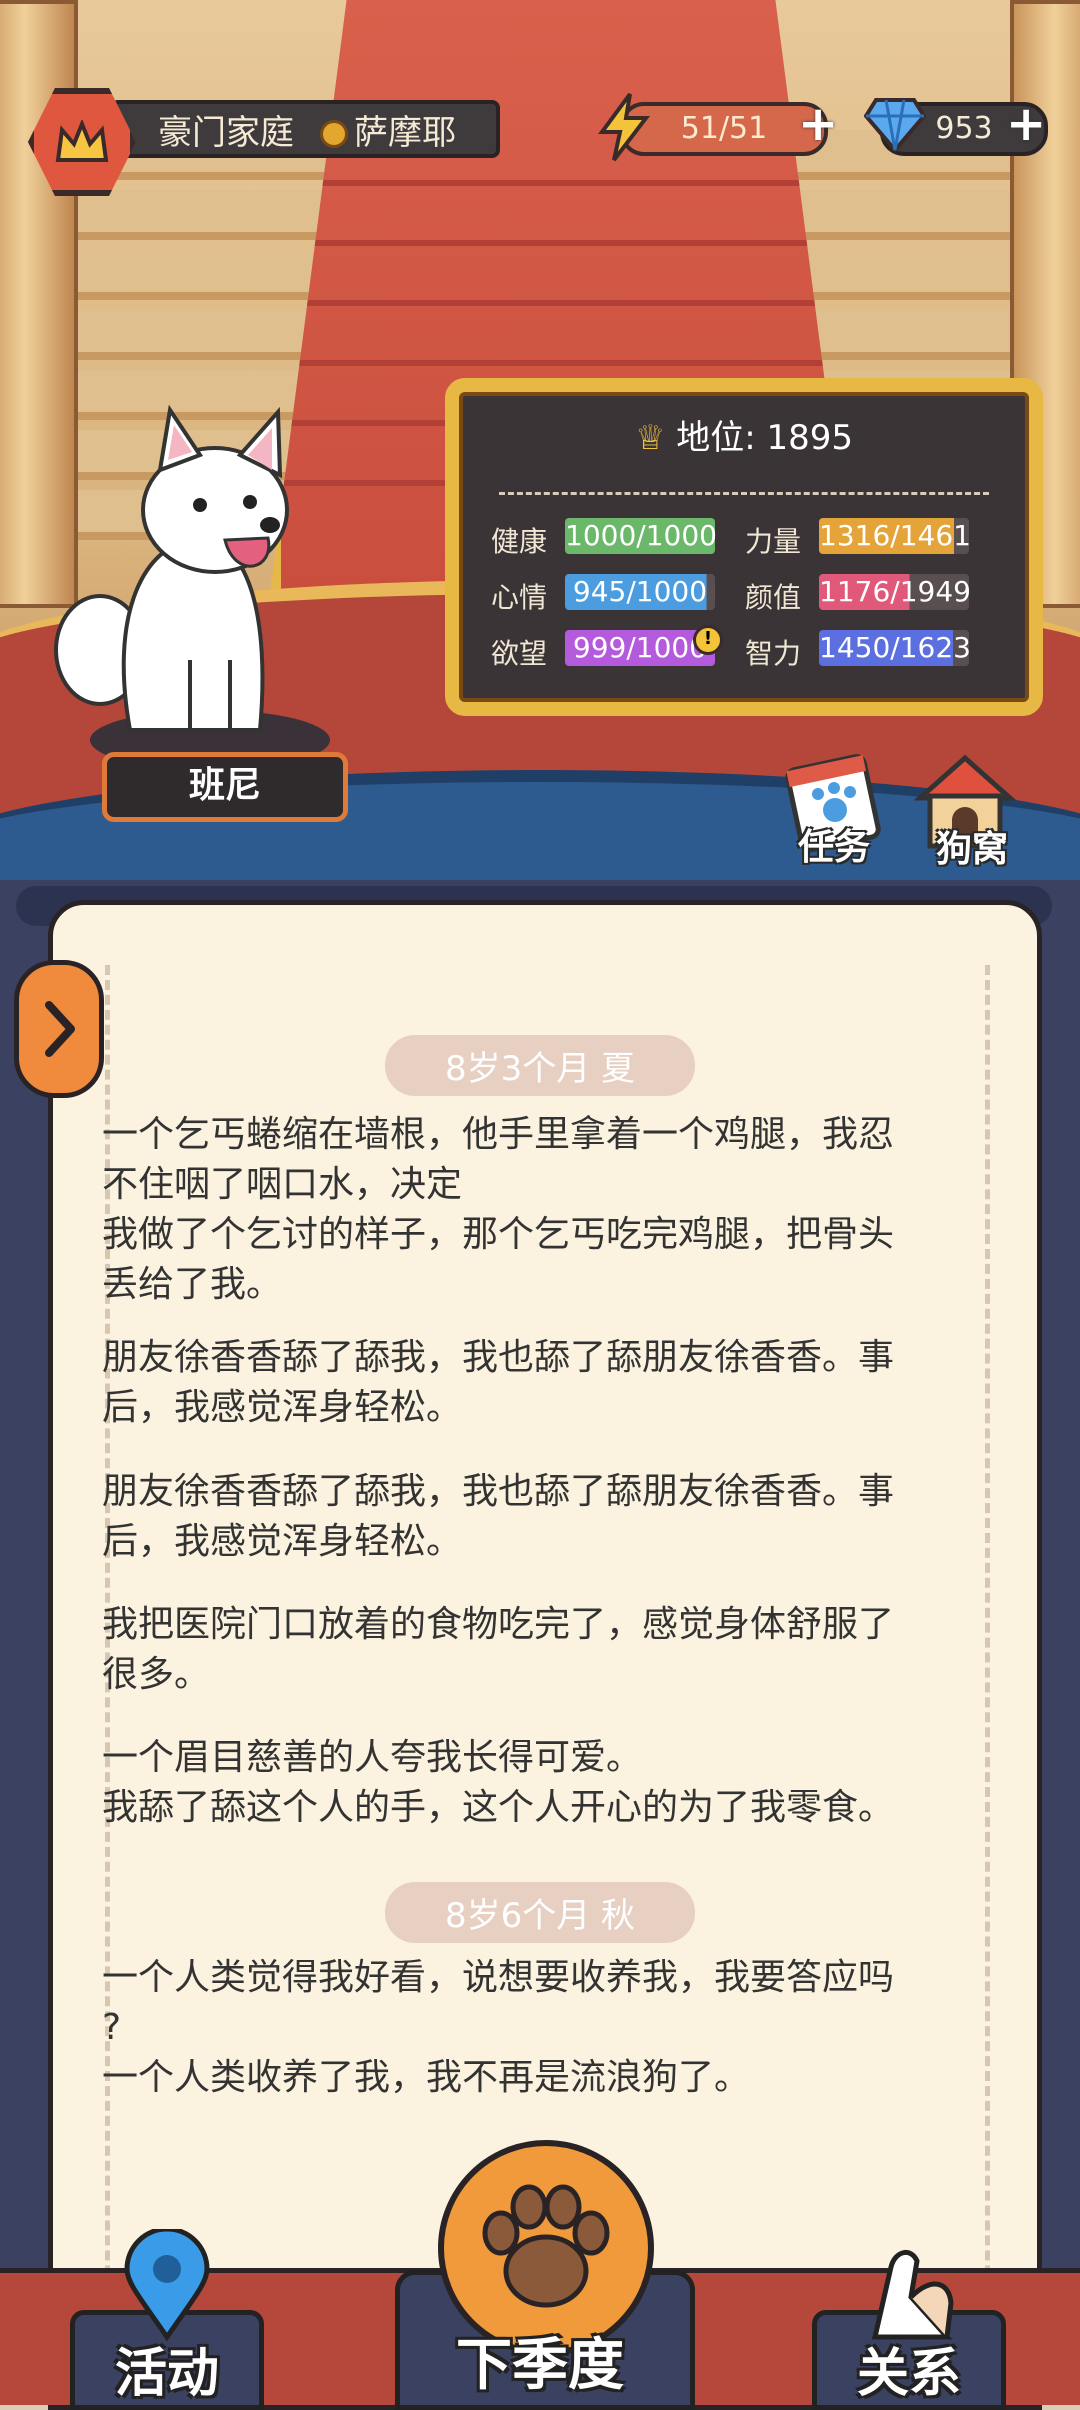 This screenshot has height=2410, width=1080. What do you see at coordinates (205, 585) in the screenshot?
I see `samoyed-dog-image` at bounding box center [205, 585].